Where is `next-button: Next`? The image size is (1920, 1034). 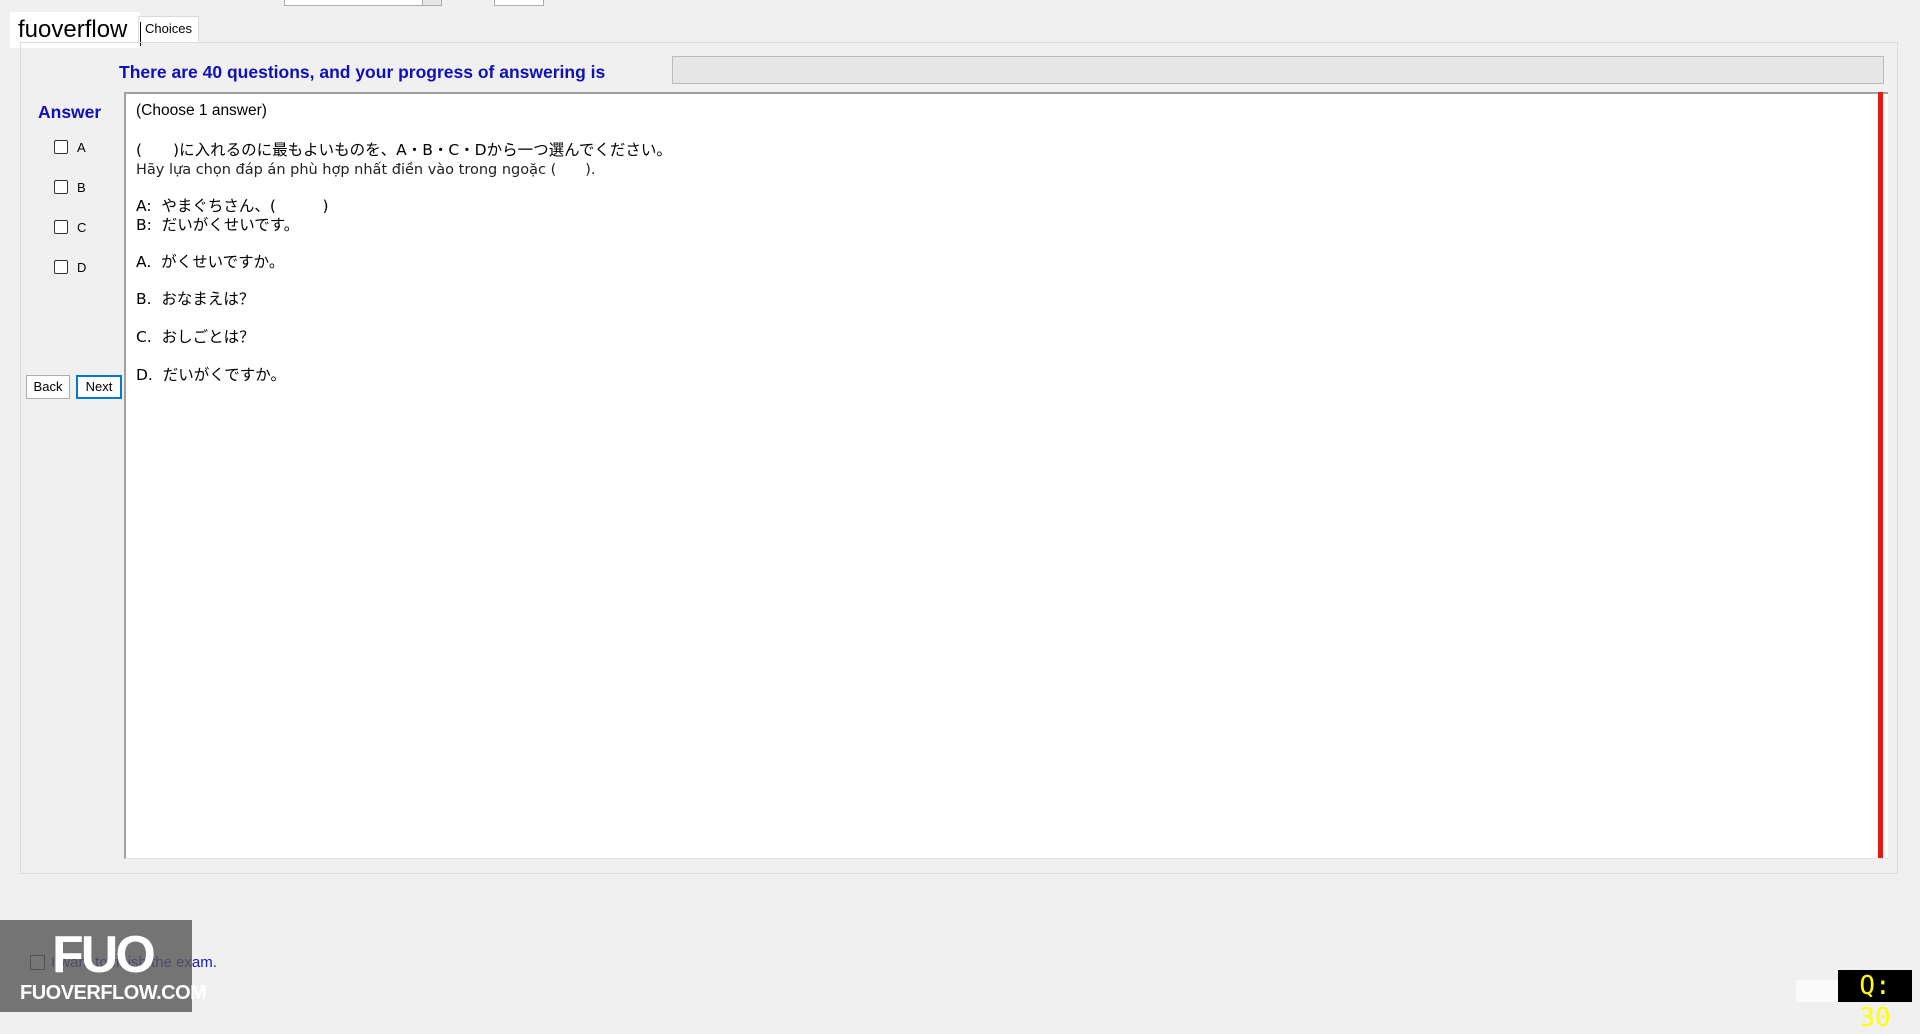 next-button: Next is located at coordinates (99, 387).